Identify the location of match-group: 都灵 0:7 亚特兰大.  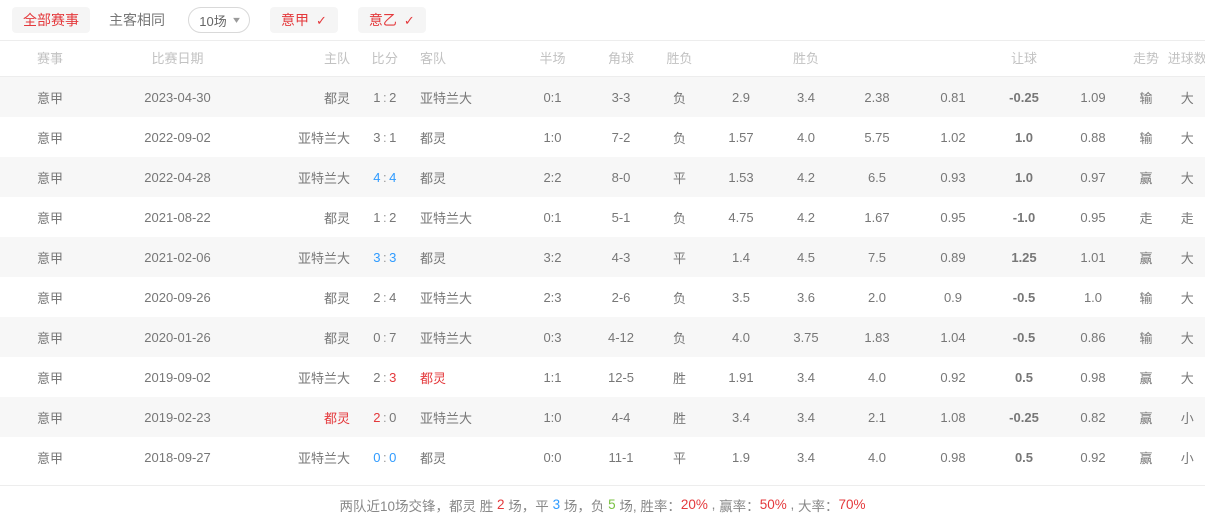
(385, 337).